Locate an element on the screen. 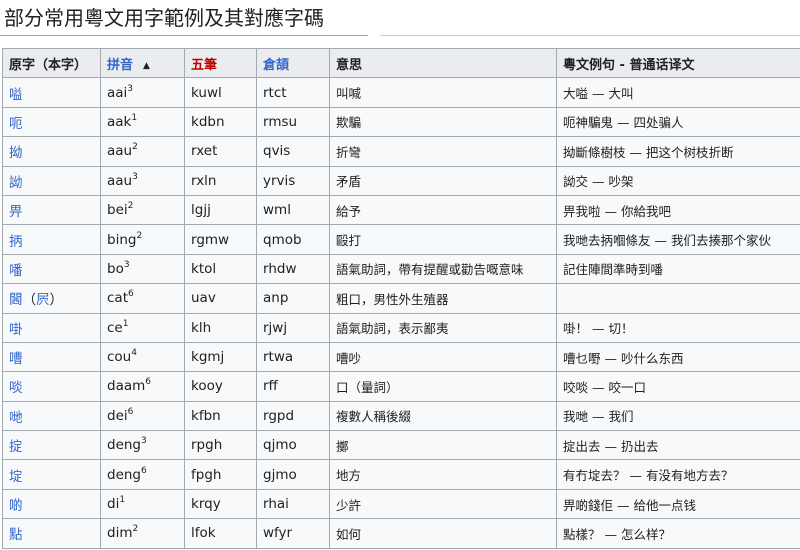 The height and width of the screenshot is (550, 800). table-row: 詏 aau3 rxln yrvis 矛盾 詏交 — 吵架 is located at coordinates (401, 180).